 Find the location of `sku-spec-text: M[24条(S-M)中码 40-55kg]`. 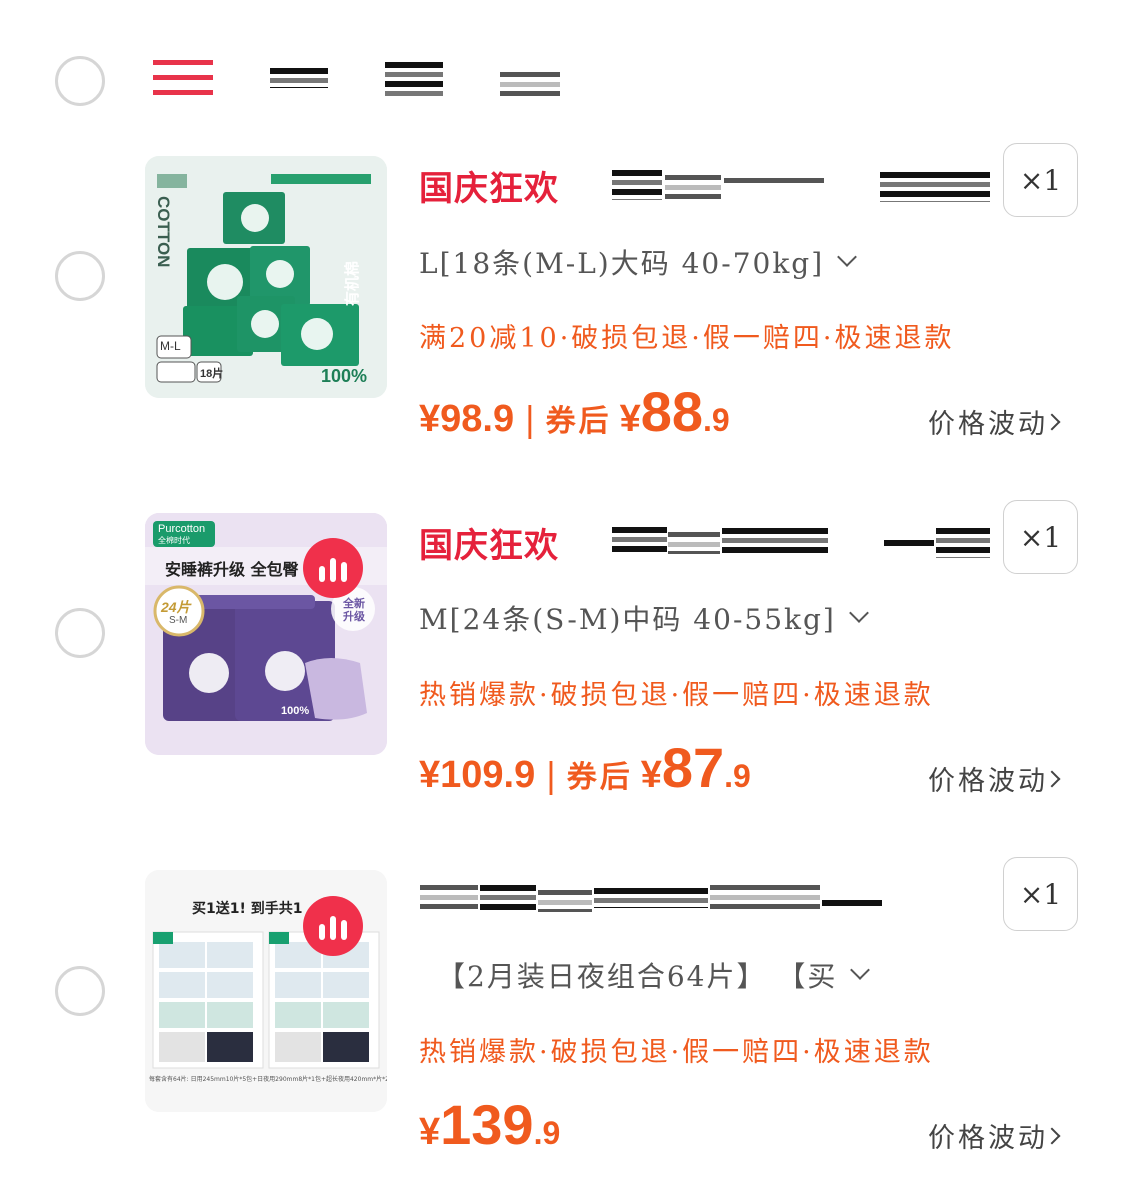

sku-spec-text: M[24条(S-M)中码 40-55kg] is located at coordinates (627, 619).